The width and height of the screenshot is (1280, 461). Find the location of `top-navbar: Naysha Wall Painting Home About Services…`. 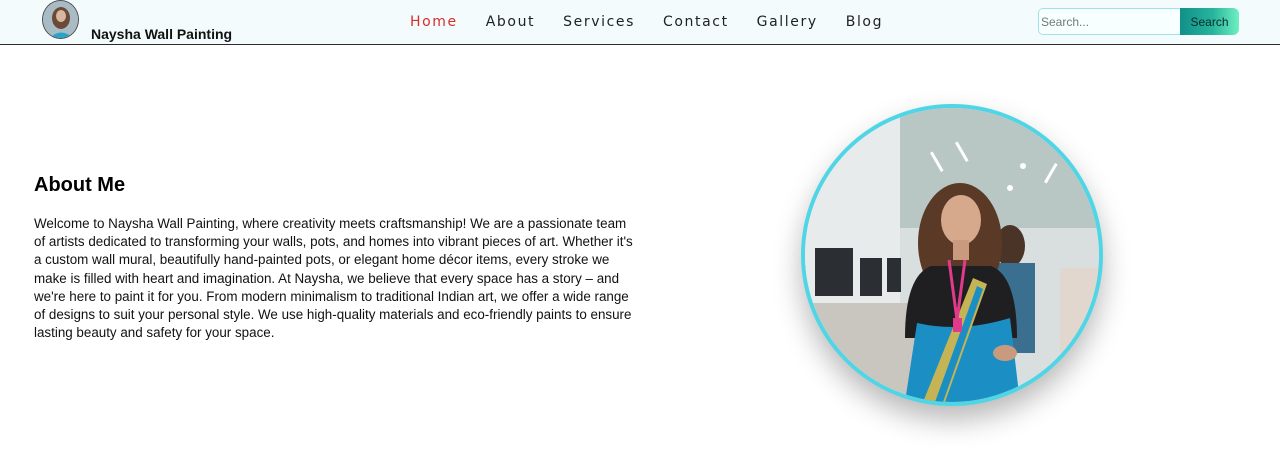

top-navbar: Naysha Wall Painting Home About Services… is located at coordinates (640, 22).